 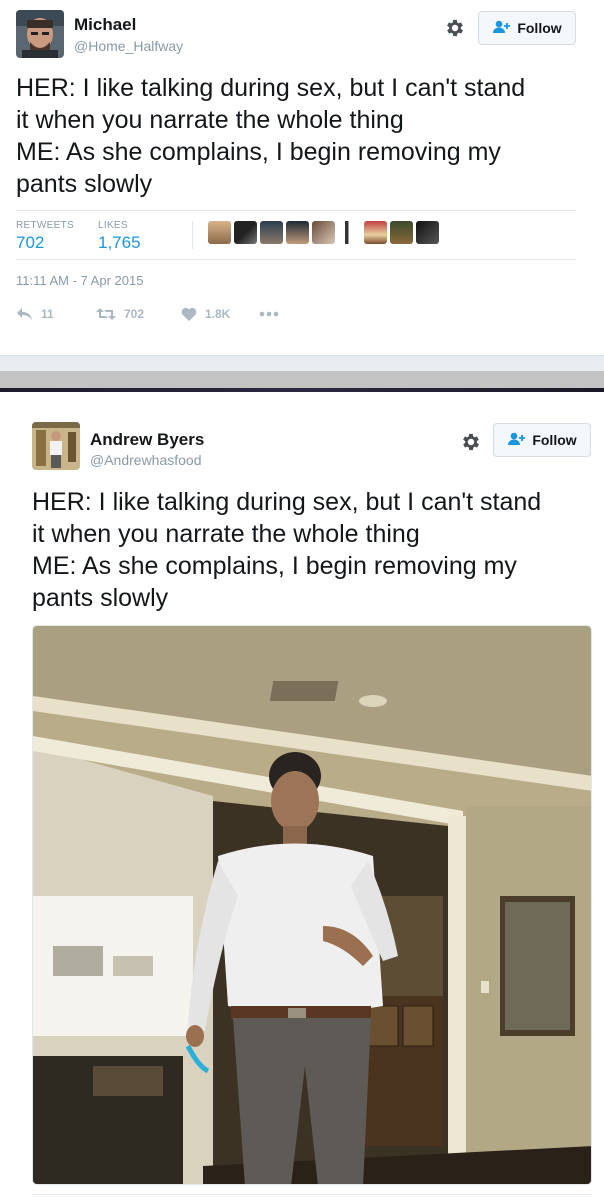 I want to click on tweet-actions: 11 702 1.8K, so click(x=147, y=314).